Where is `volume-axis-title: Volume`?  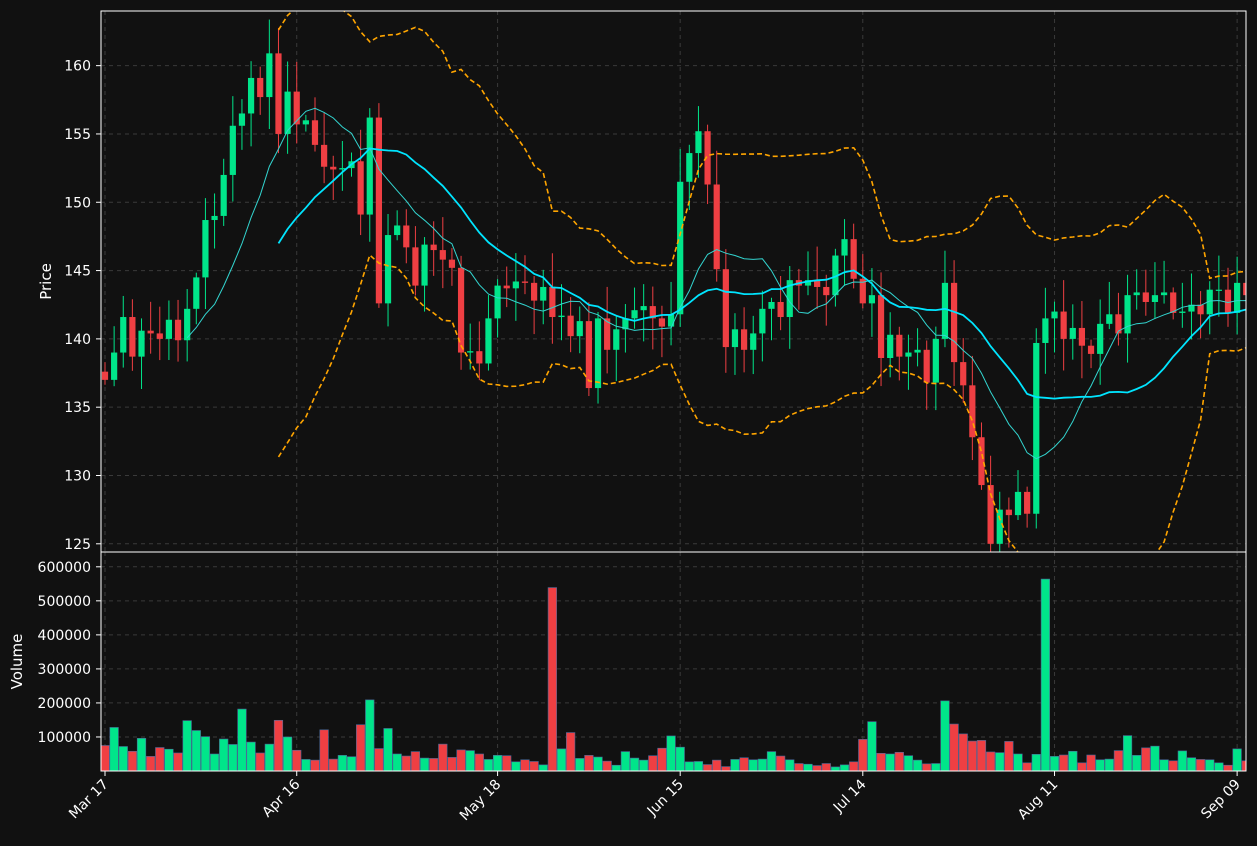 volume-axis-title: Volume is located at coordinates (17, 662).